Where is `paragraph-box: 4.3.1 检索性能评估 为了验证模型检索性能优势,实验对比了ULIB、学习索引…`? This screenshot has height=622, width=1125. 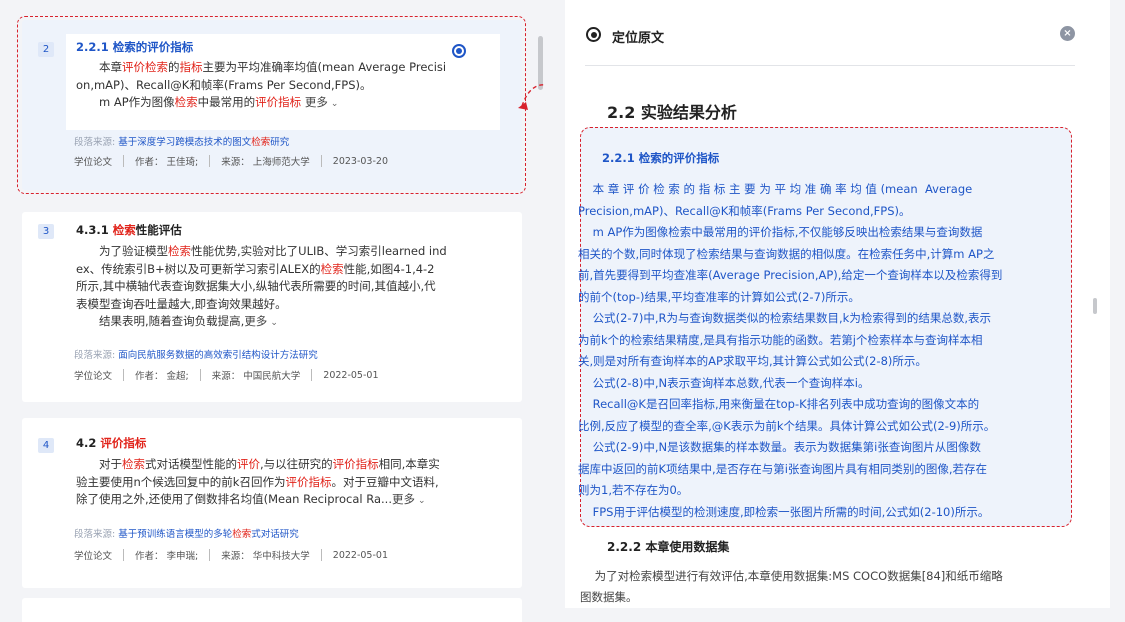 paragraph-box: 4.3.1 检索性能评估 为了验证模型检索性能优势,实验对比了ULIB、学习索引… is located at coordinates (283, 277).